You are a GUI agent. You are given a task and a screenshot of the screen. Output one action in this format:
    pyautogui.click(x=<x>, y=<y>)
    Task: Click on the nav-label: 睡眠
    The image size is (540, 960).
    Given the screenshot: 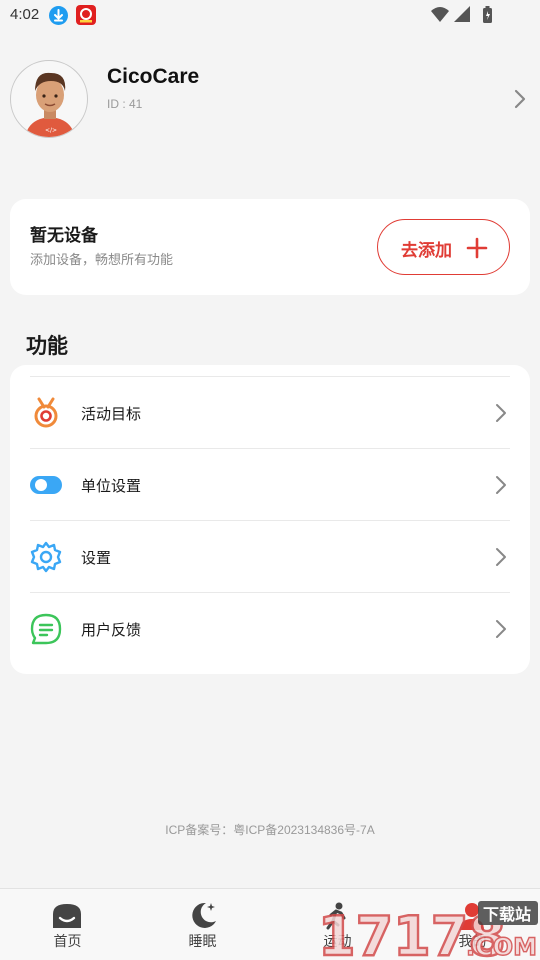 What is the action you would take?
    pyautogui.click(x=202, y=942)
    